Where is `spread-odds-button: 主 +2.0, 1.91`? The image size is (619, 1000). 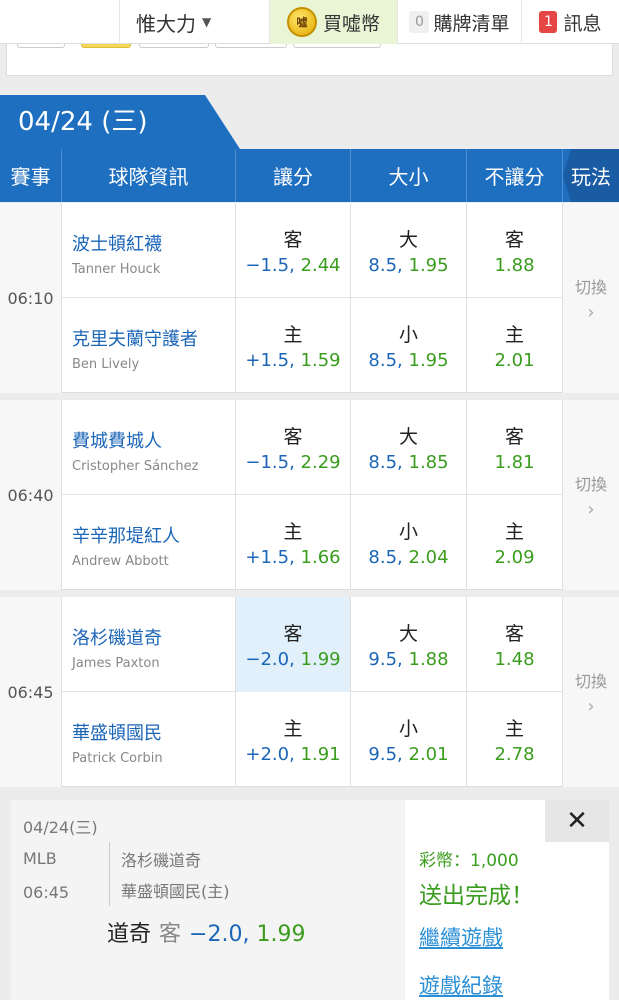
spread-odds-button: 主 +2.0, 1.91 is located at coordinates (293, 739).